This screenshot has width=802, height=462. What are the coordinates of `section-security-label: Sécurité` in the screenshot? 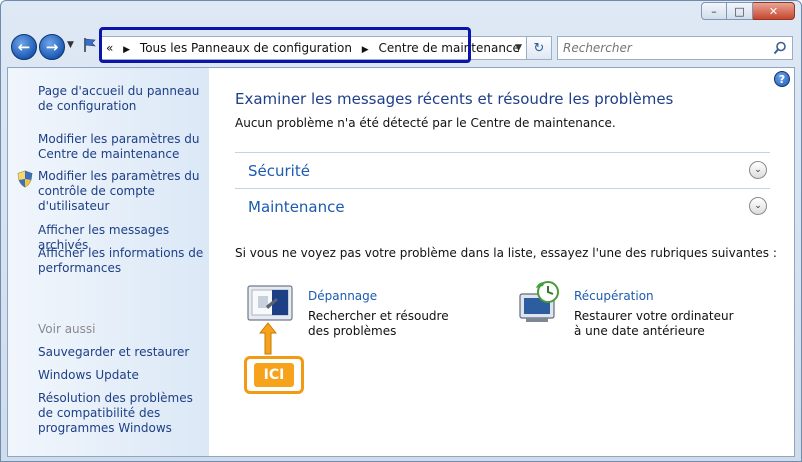 It's located at (279, 171).